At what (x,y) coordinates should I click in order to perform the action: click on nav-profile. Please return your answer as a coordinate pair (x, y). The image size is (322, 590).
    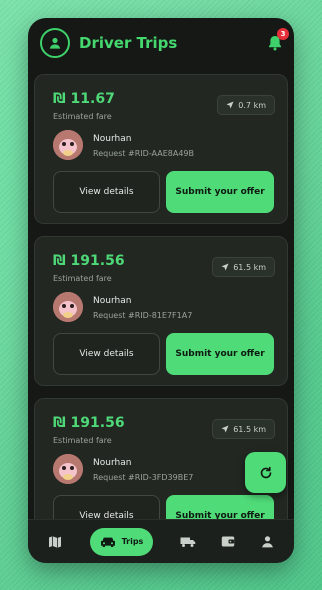
    Looking at the image, I should click on (267, 541).